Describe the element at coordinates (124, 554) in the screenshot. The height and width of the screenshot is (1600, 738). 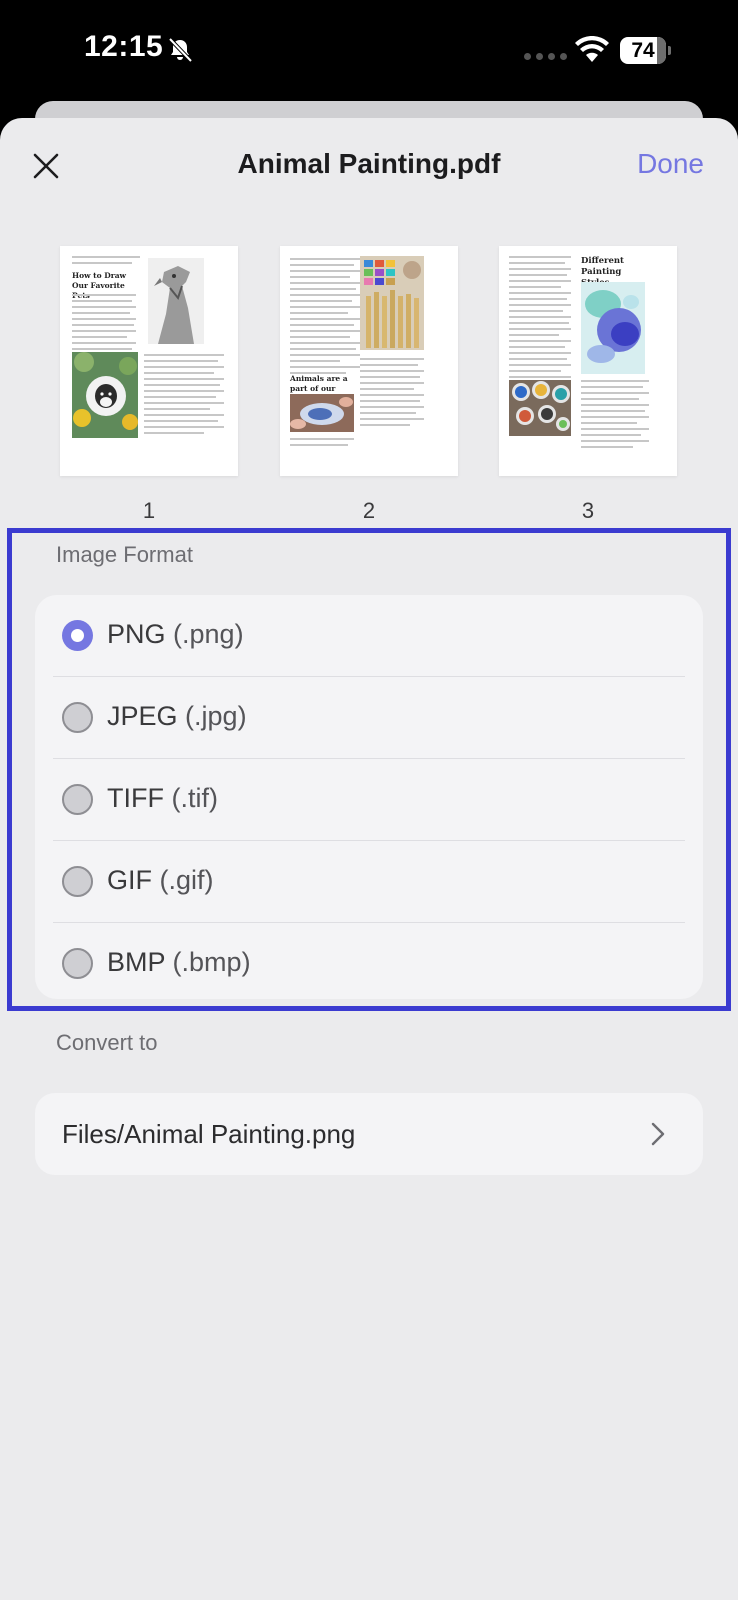
I see `image-format-label: Image Format` at that location.